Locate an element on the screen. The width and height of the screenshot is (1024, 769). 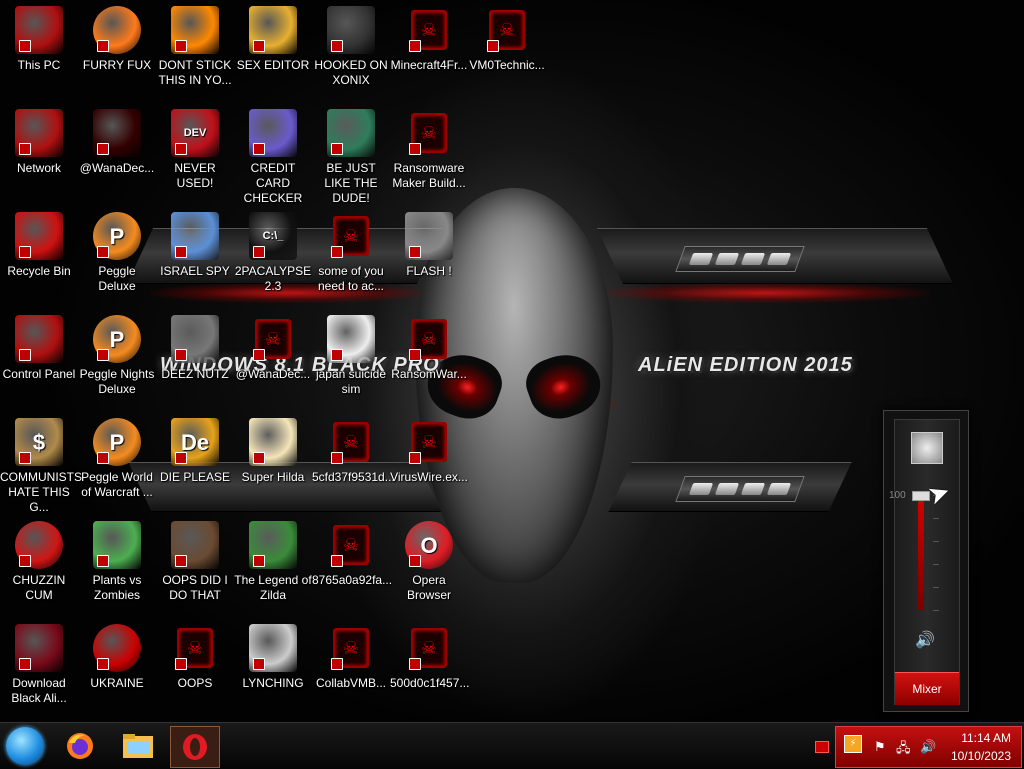
taskbar-opera-button is located at coordinates (195, 747).